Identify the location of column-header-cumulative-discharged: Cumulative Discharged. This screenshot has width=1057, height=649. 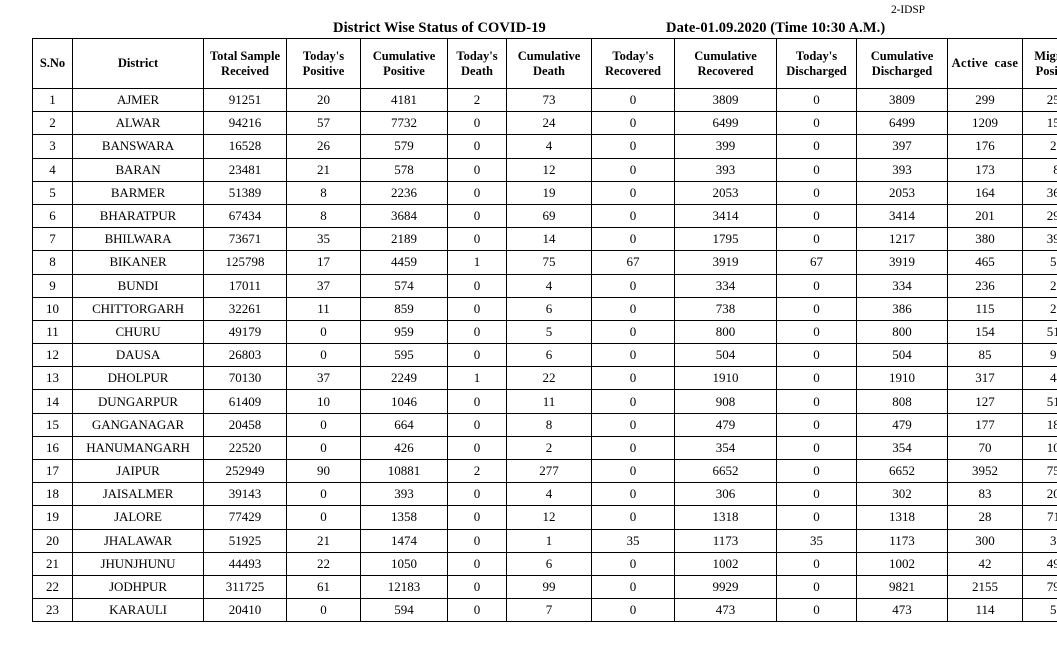
(902, 63).